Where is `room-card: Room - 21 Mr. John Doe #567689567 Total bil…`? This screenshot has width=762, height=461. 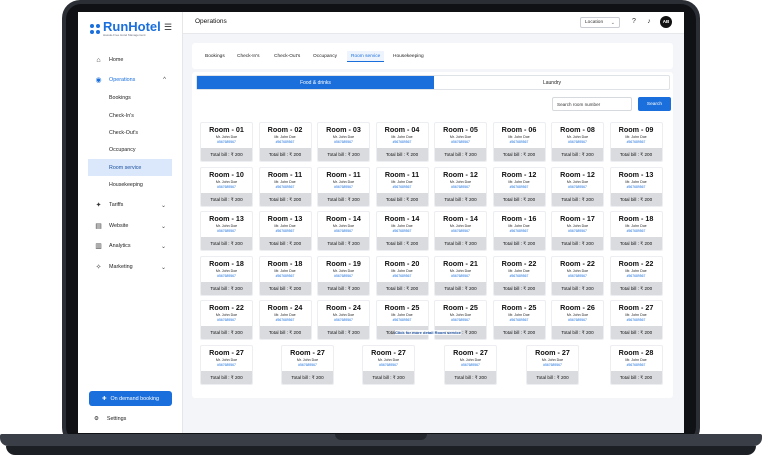 room-card: Room - 21 Mr. John Doe #567689567 Total bil… is located at coordinates (460, 276).